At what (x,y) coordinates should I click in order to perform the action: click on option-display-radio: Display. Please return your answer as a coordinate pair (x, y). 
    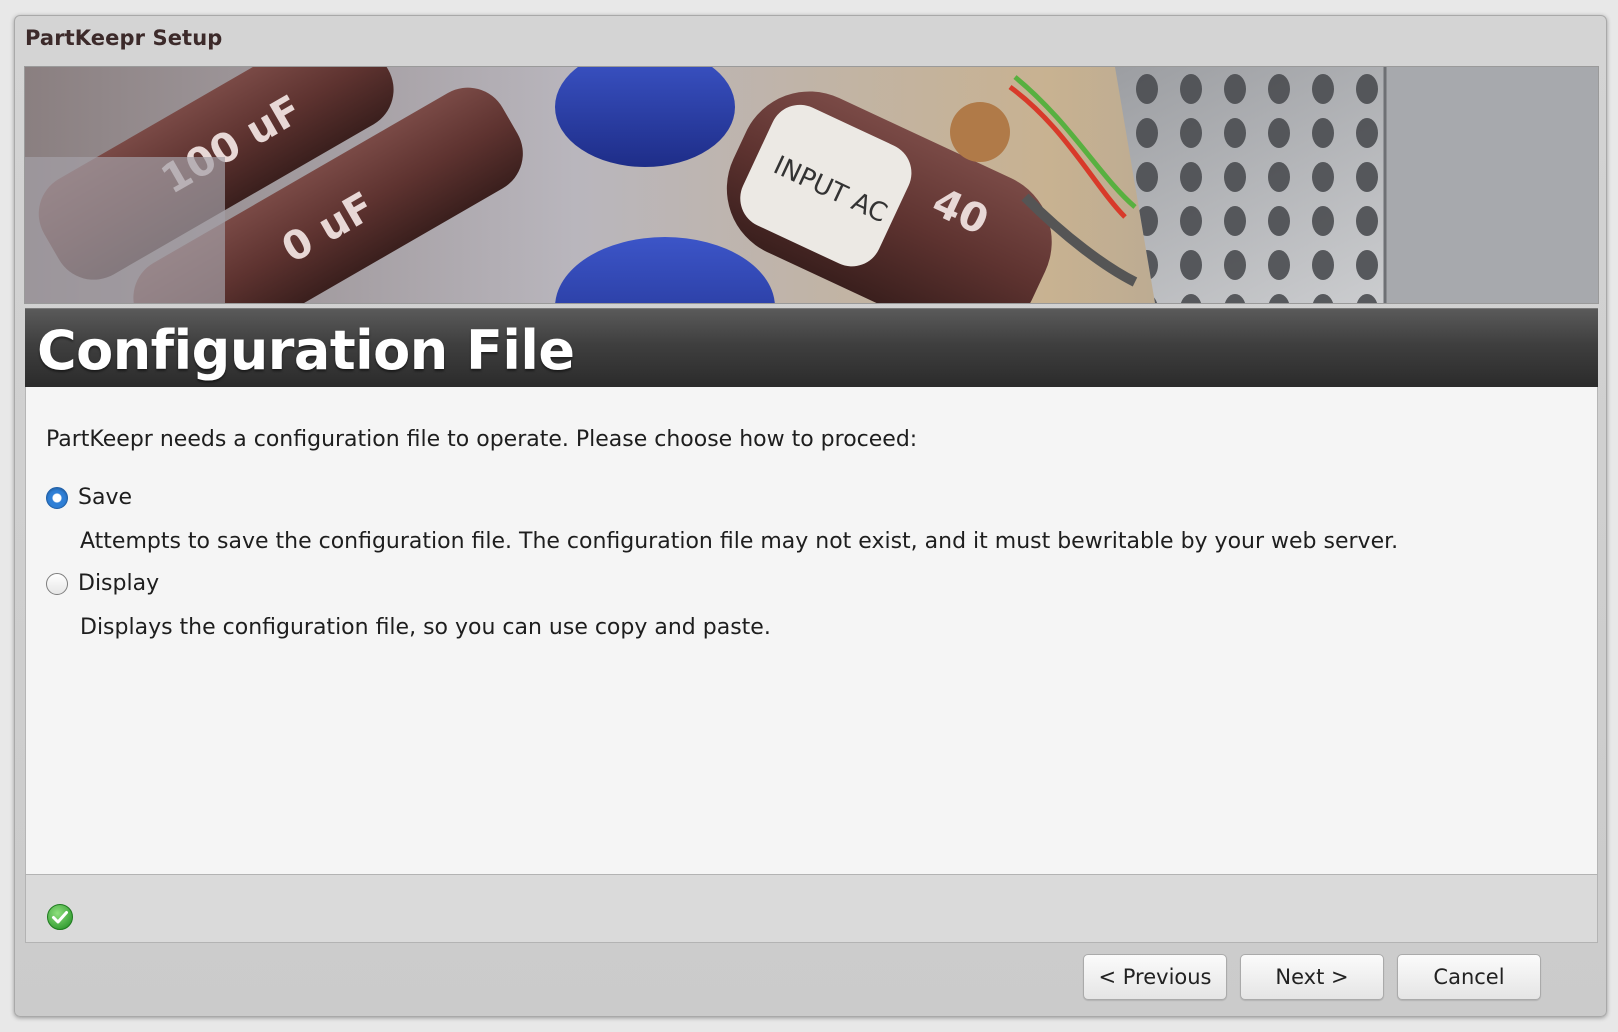
    Looking at the image, I should click on (102, 583).